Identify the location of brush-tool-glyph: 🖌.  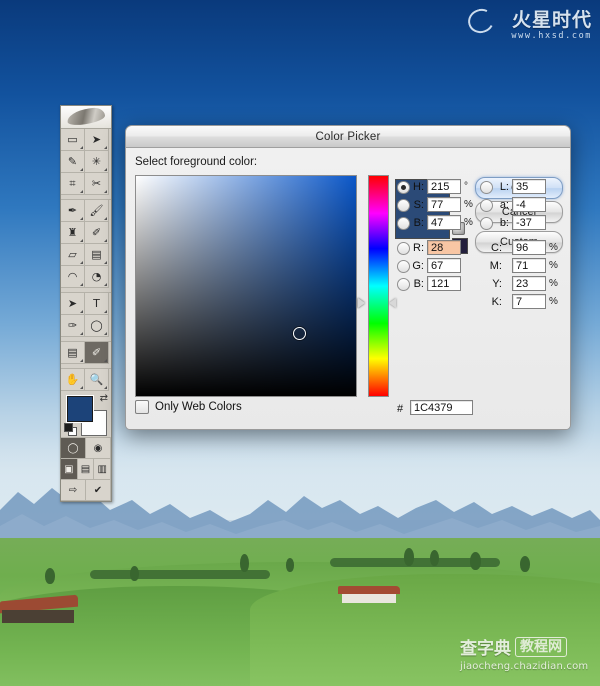
(96, 210).